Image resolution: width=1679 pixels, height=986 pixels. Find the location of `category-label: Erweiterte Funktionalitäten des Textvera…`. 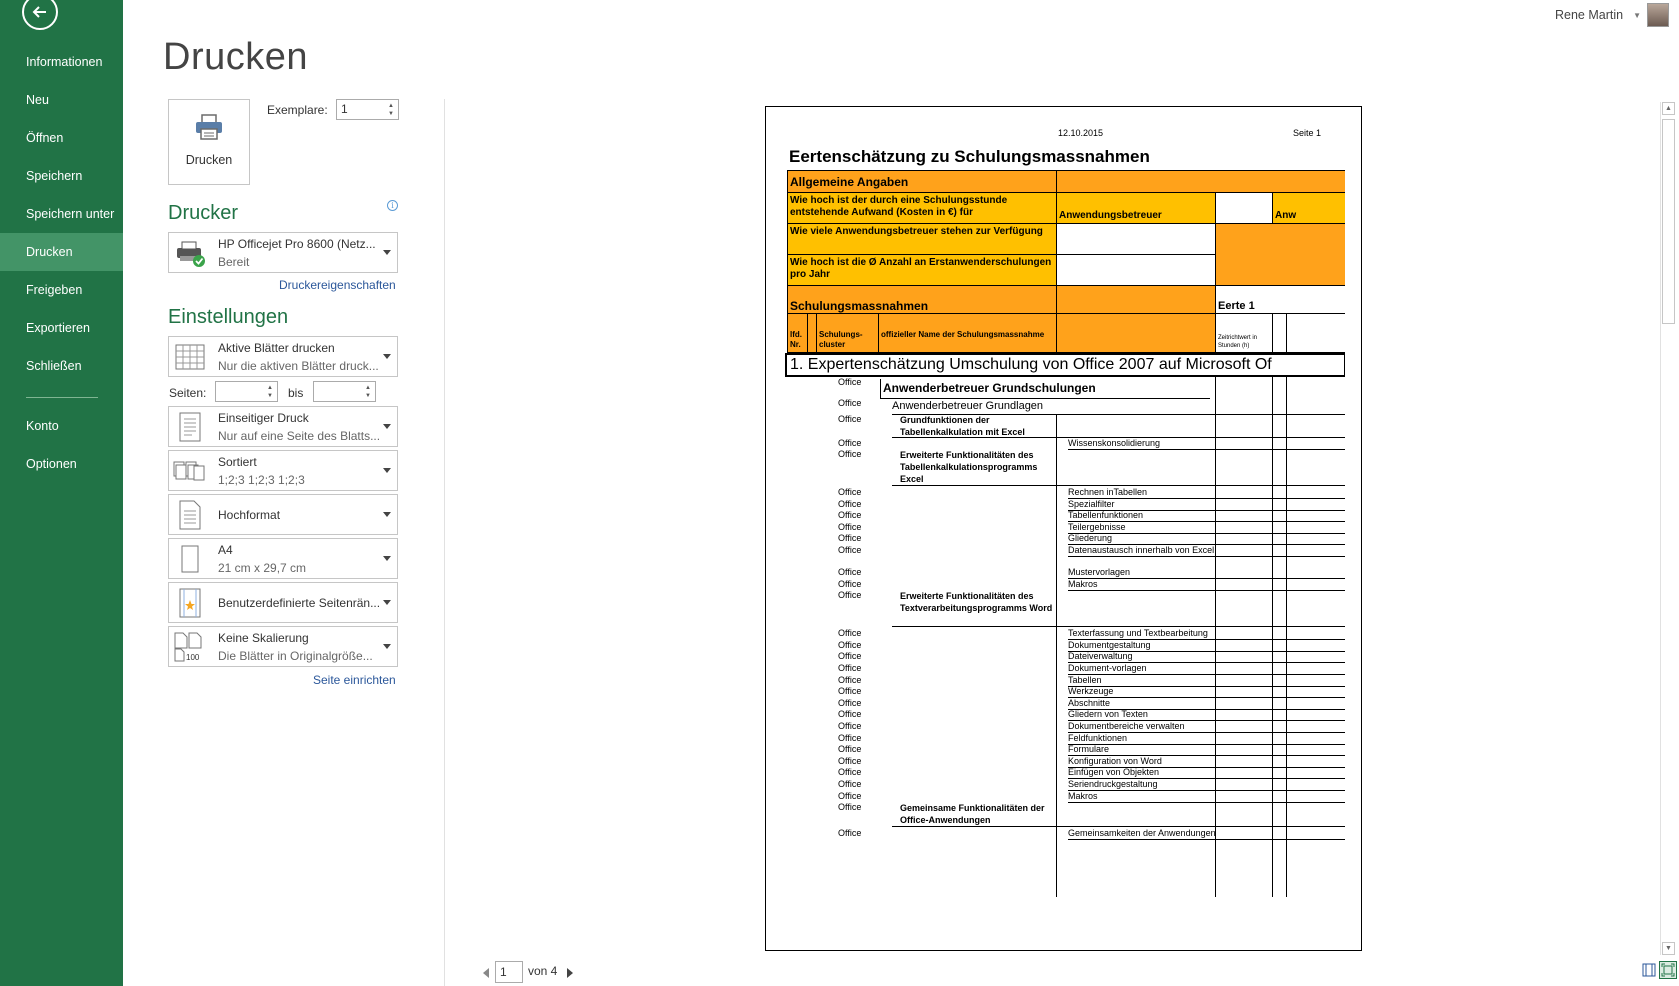

category-label: Erweiterte Funktionalitäten des Textvera… is located at coordinates (976, 602).